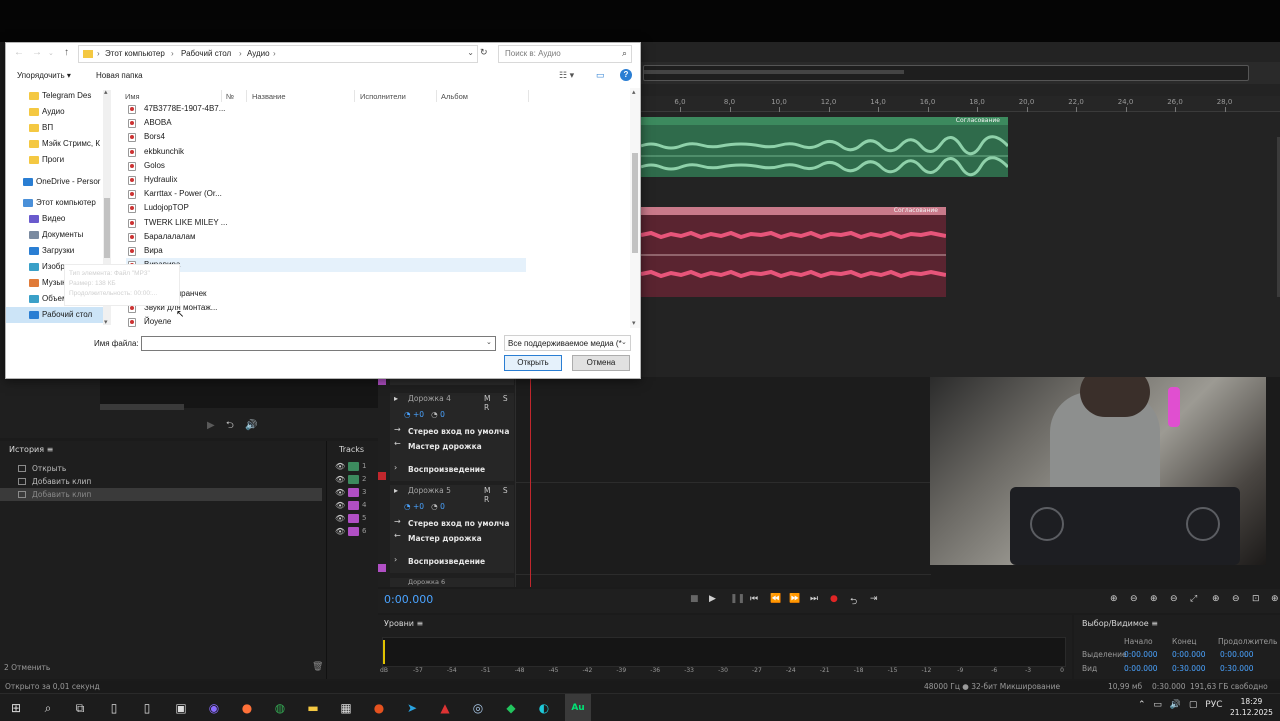 Image resolution: width=1280 pixels, height=721 pixels. What do you see at coordinates (499, 495) in the screenshot?
I see `mute-solo-record-buttons: M S R` at bounding box center [499, 495].